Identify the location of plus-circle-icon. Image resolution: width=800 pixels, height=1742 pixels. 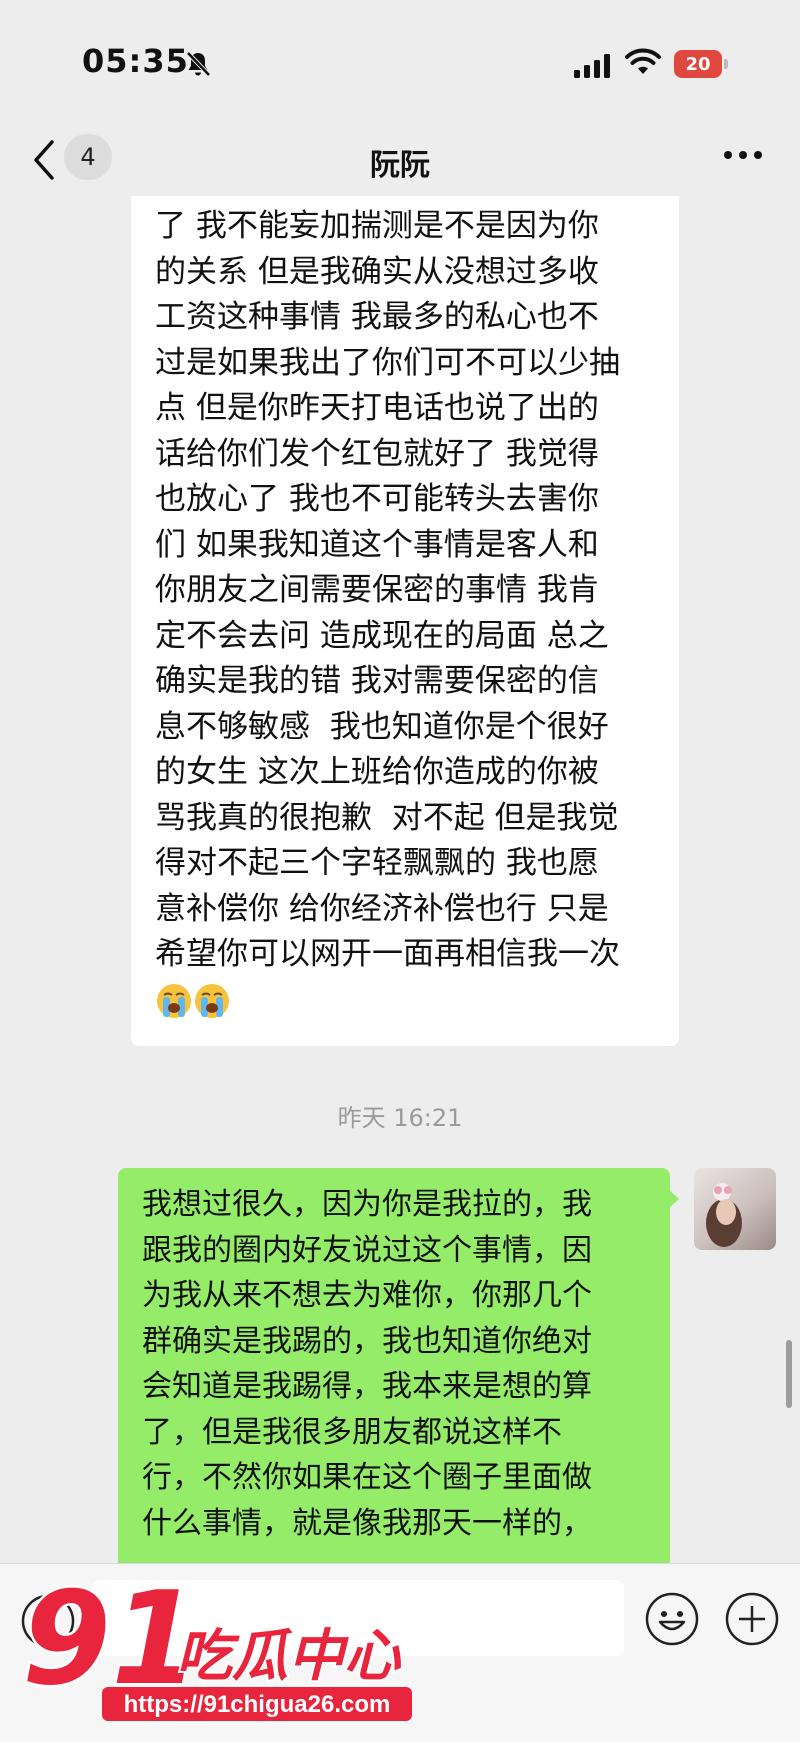
(752, 1619).